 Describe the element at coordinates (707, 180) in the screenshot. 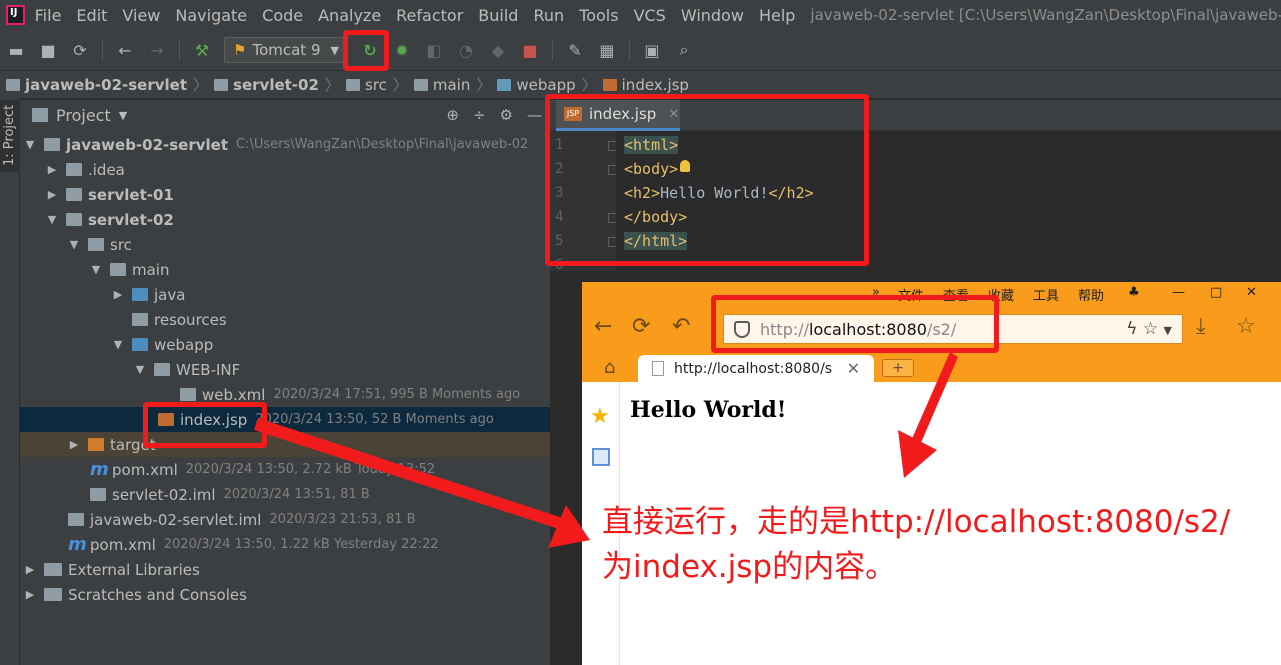

I see `highlight-editor` at that location.